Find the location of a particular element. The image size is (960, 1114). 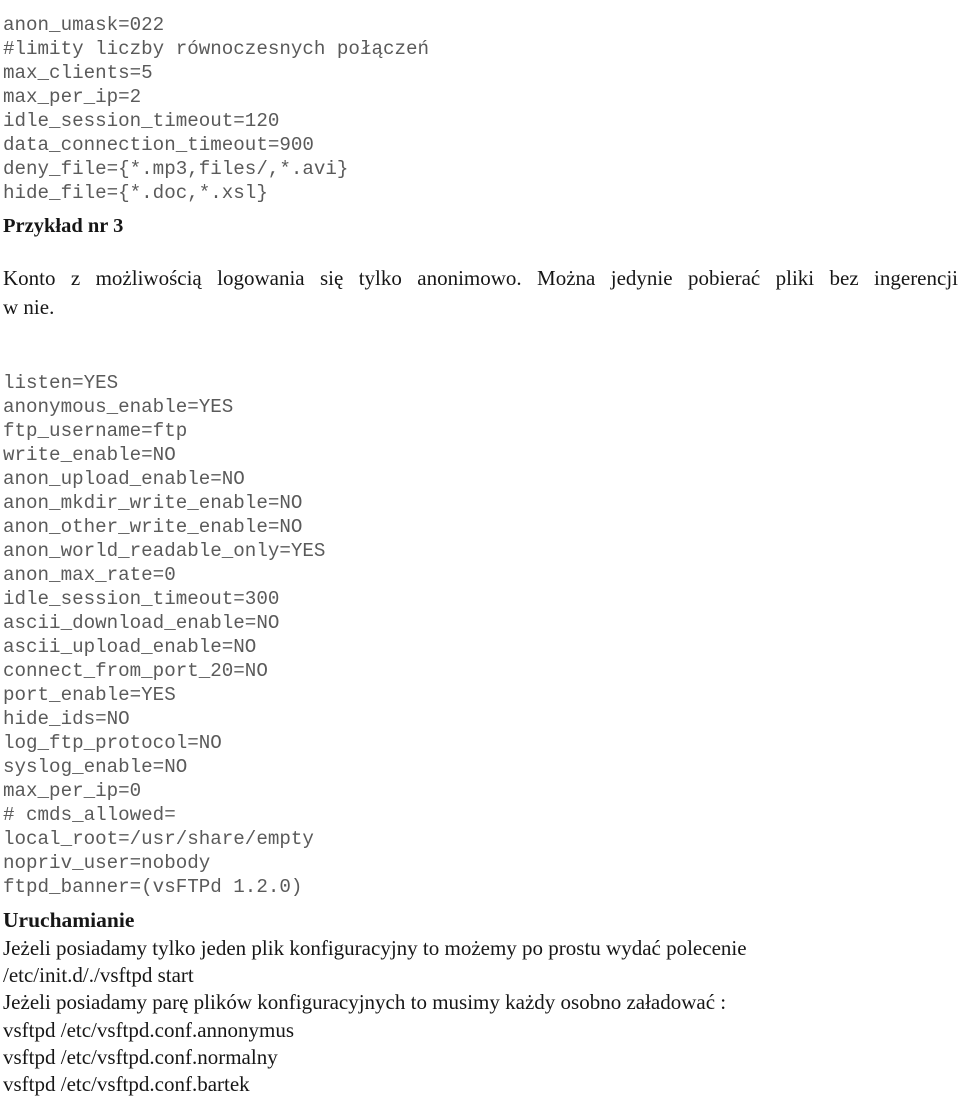

config-line: deny_file={*.mp3,files/,*.avi} is located at coordinates (176, 169).